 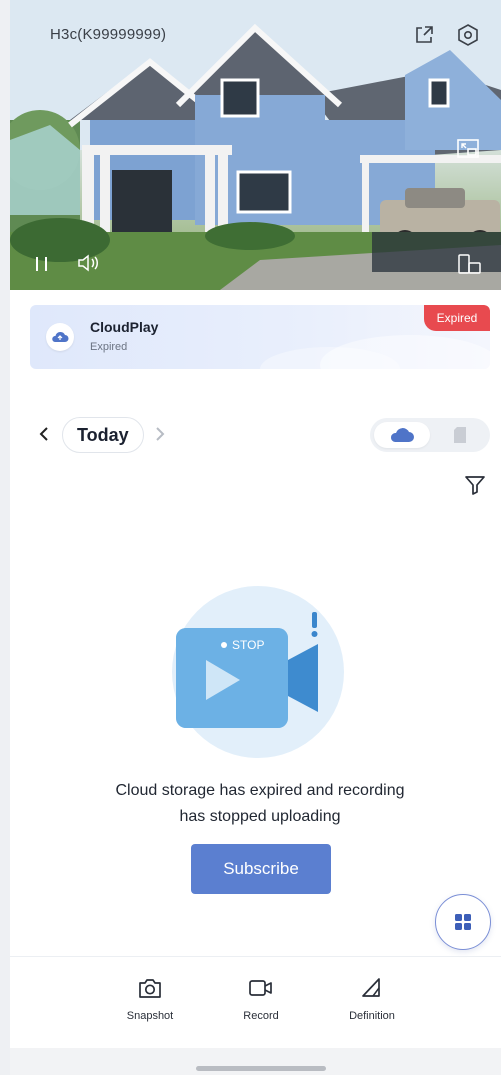 I want to click on grid-icon, so click(x=463, y=922).